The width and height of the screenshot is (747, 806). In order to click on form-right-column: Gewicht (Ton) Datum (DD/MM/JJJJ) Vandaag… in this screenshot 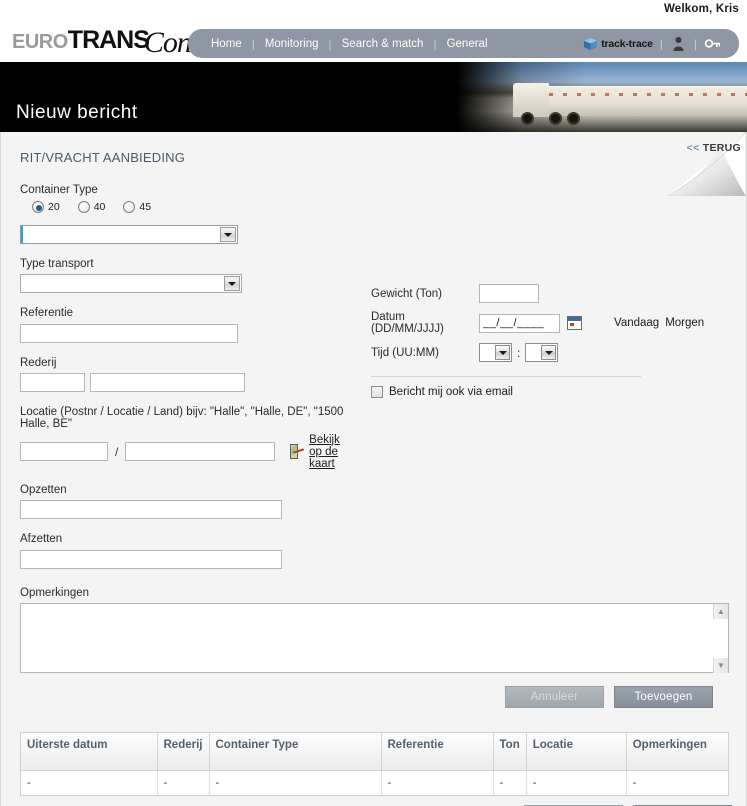, I will do `click(541, 341)`.